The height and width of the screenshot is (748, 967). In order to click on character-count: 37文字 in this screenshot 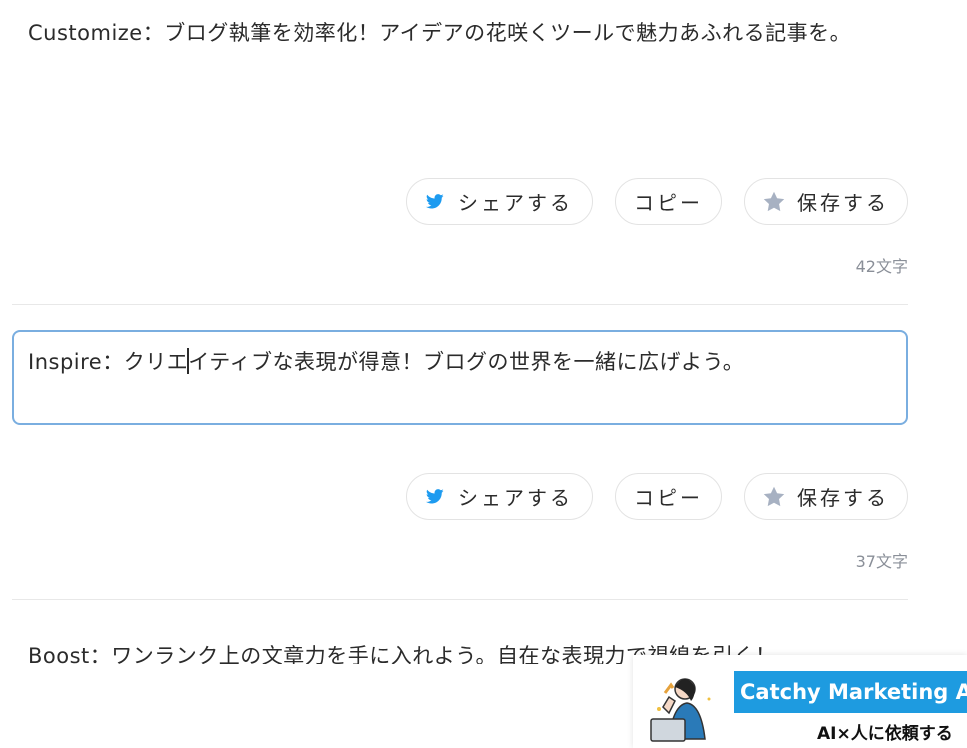, I will do `click(881, 561)`.